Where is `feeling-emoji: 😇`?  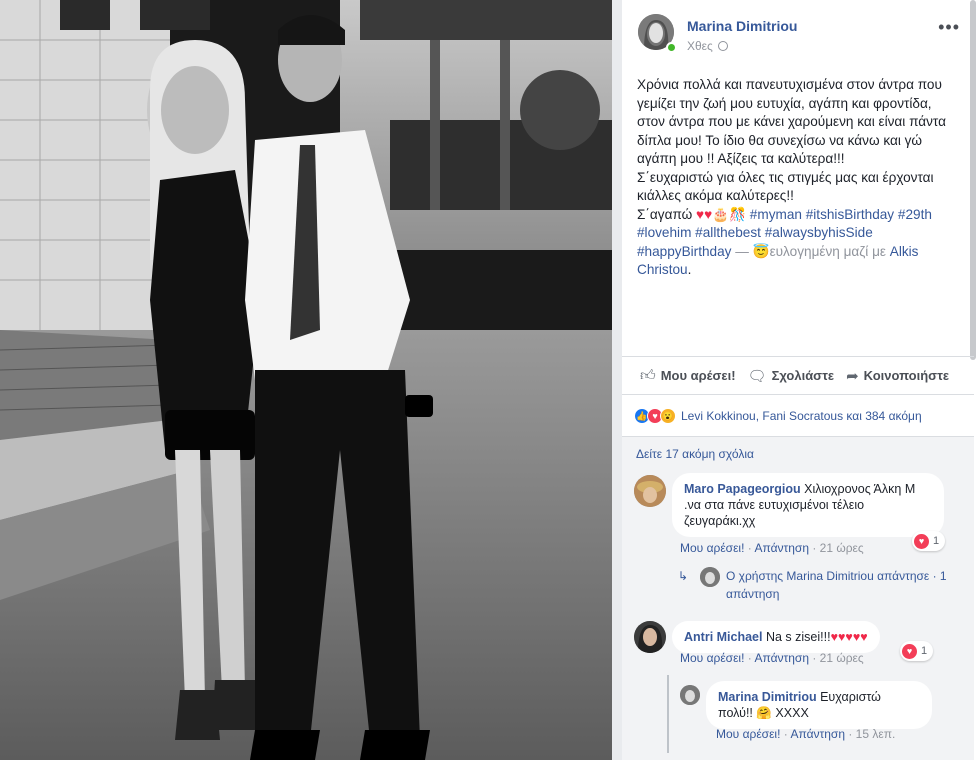 feeling-emoji: 😇 is located at coordinates (761, 251).